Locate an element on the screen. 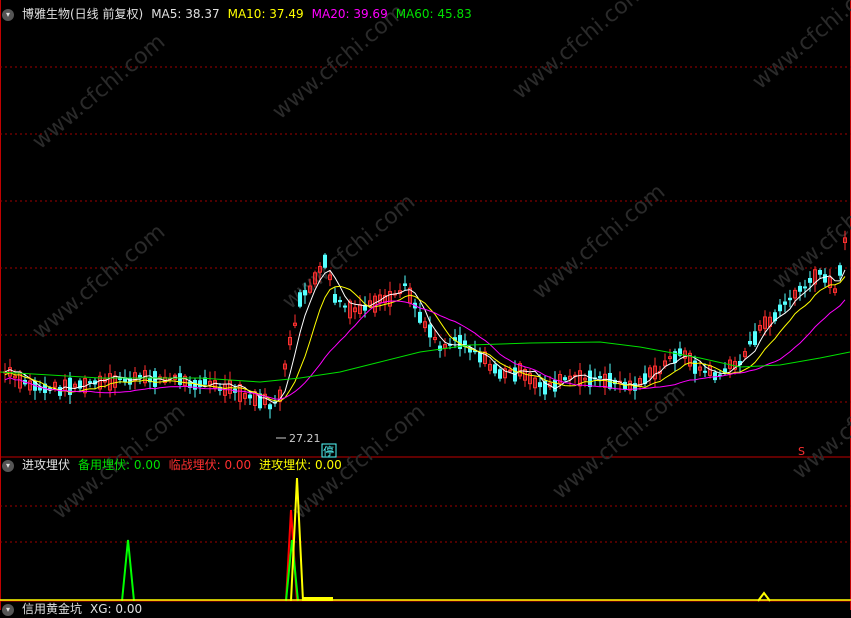 Image resolution: width=851 pixels, height=618 pixels. indicator-line2-label: 临战埋伏: 0.00 is located at coordinates (210, 465).